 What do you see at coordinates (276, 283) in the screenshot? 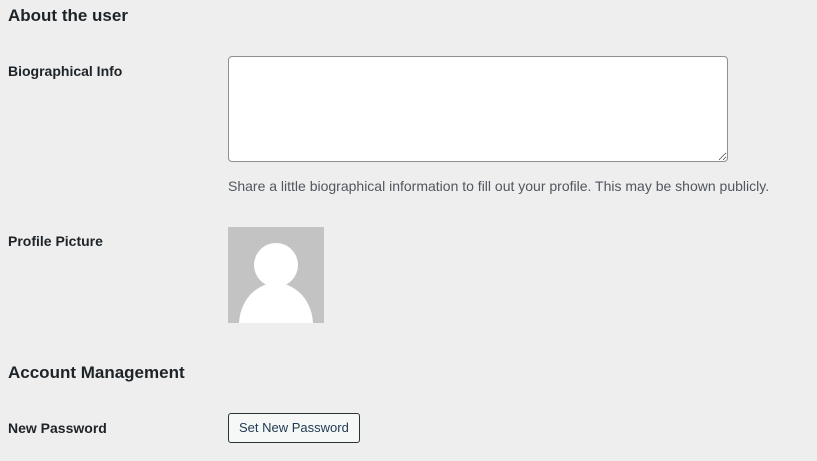
I see `default-user-silhouette-icon` at bounding box center [276, 283].